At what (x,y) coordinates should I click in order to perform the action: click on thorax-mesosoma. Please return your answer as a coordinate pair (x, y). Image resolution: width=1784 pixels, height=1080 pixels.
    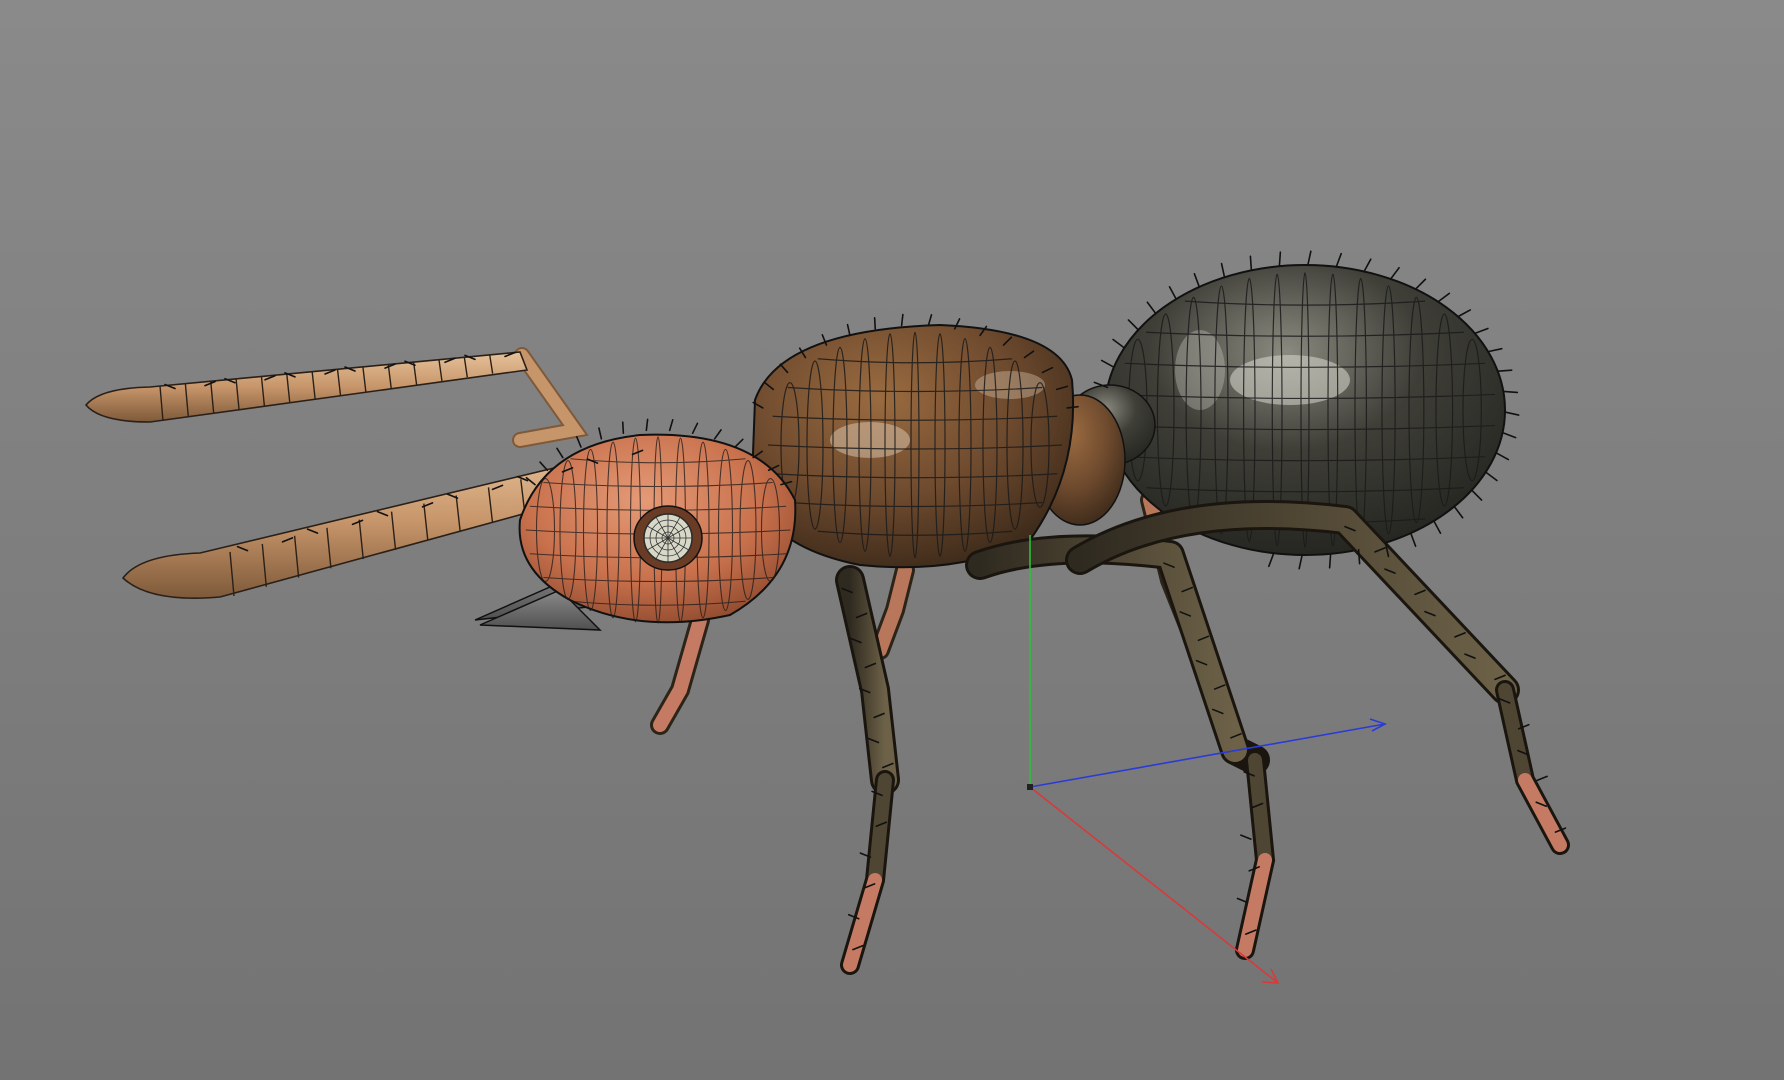
    Looking at the image, I should click on (912, 446).